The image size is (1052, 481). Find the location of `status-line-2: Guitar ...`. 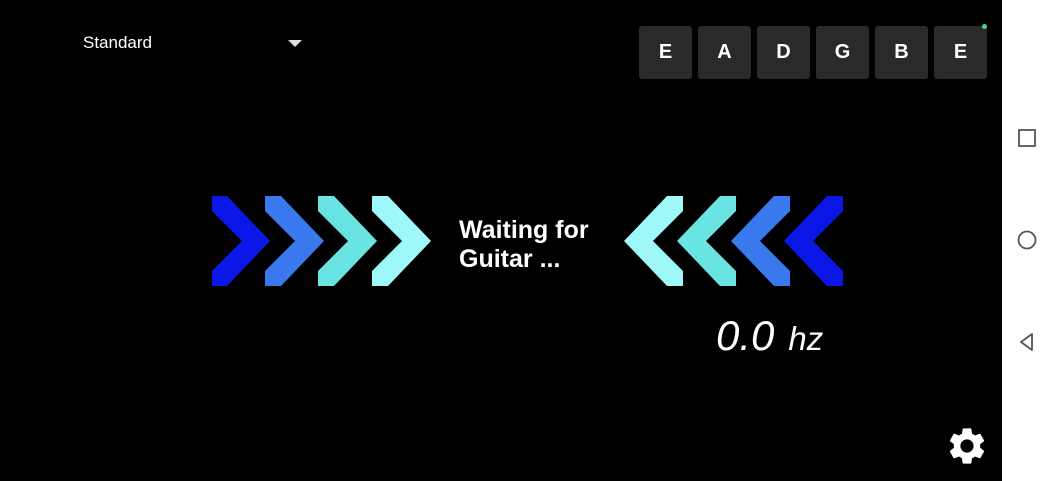

status-line-2: Guitar ... is located at coordinates (510, 259).